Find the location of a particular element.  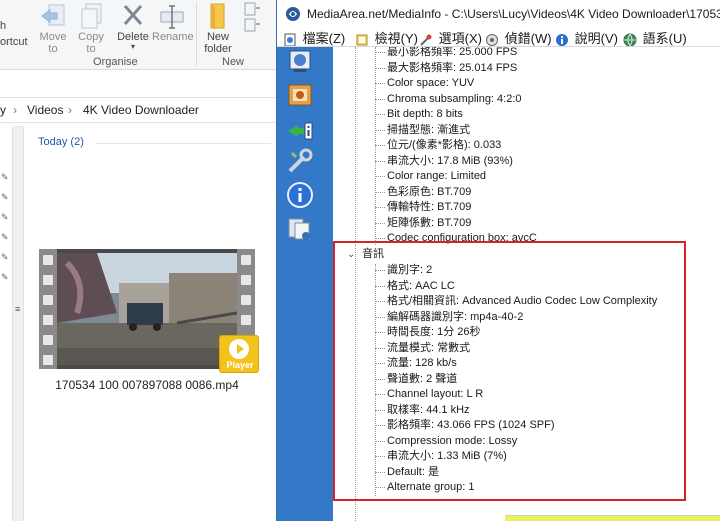

address-bar: y › Videos › 4K Video Downloader is located at coordinates (138, 110).